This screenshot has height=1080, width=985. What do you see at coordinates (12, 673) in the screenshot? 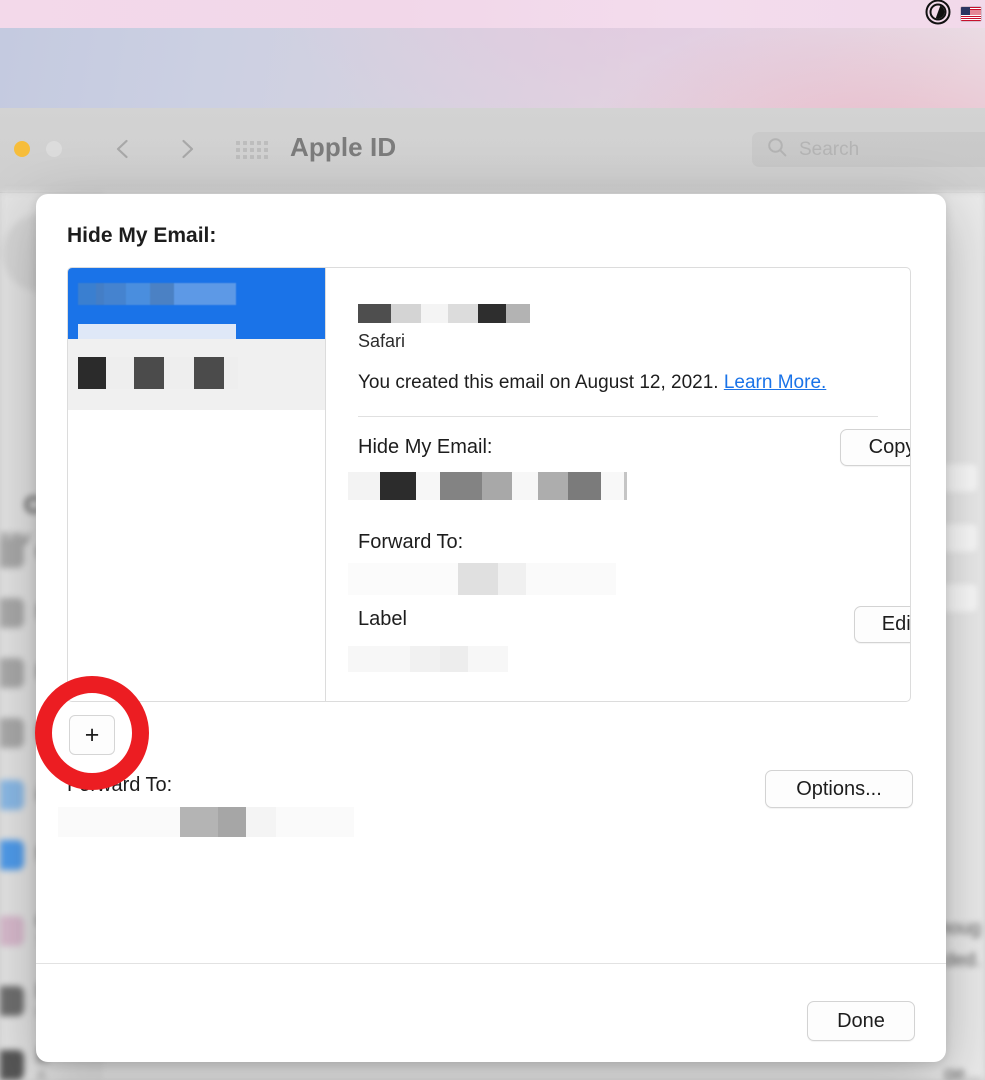
I see `password-icon` at bounding box center [12, 673].